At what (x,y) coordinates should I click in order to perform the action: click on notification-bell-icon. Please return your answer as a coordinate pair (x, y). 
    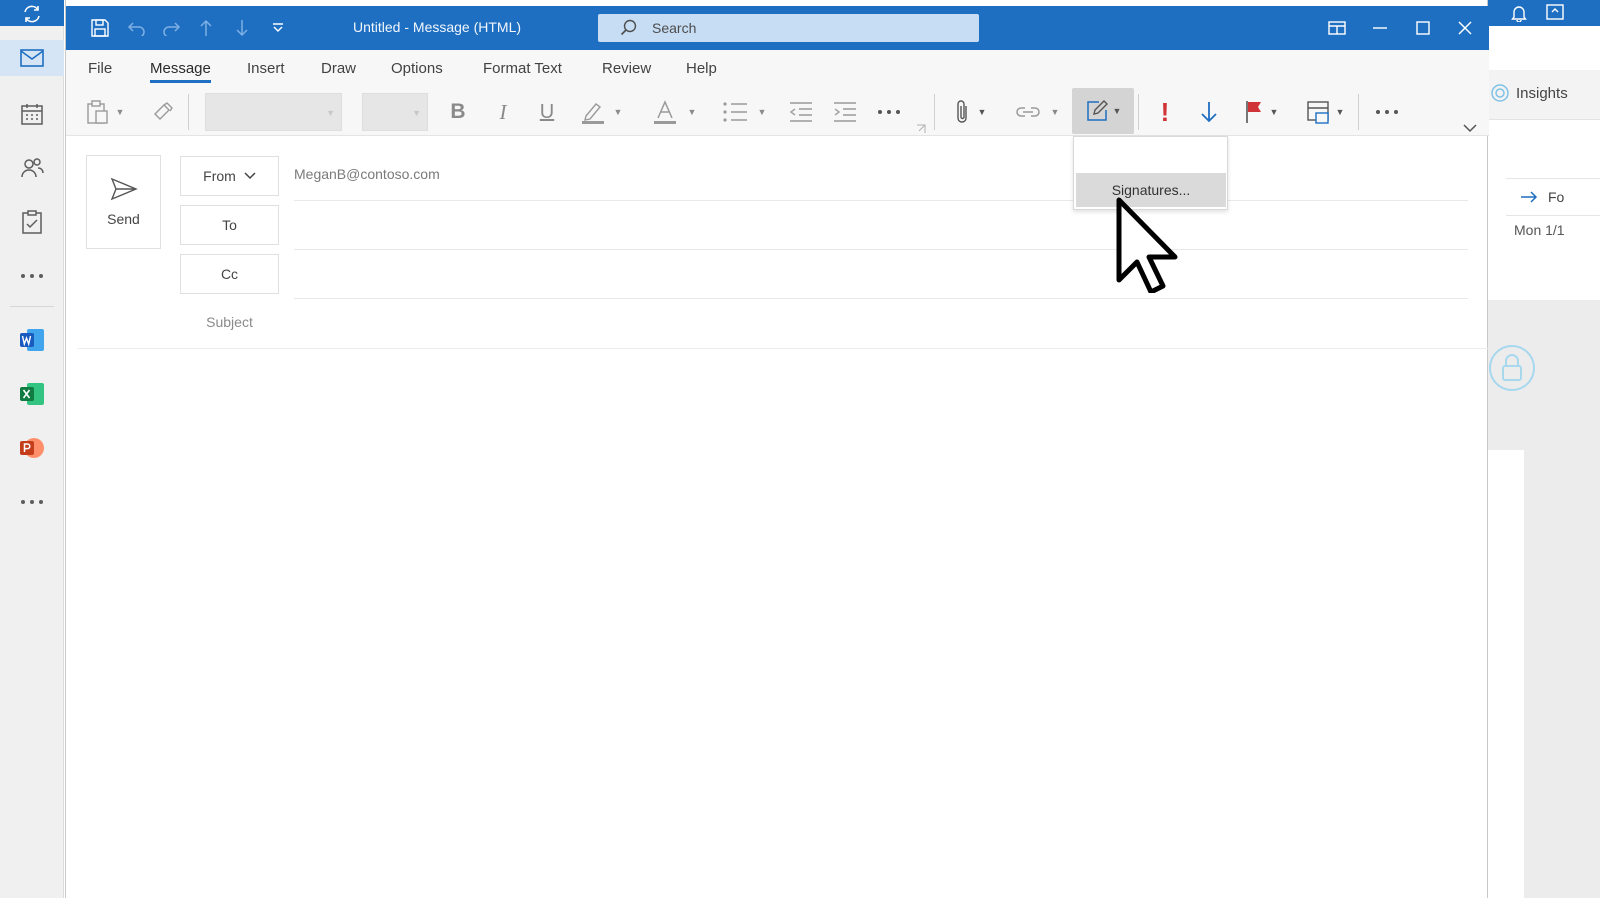
    Looking at the image, I should click on (1519, 15).